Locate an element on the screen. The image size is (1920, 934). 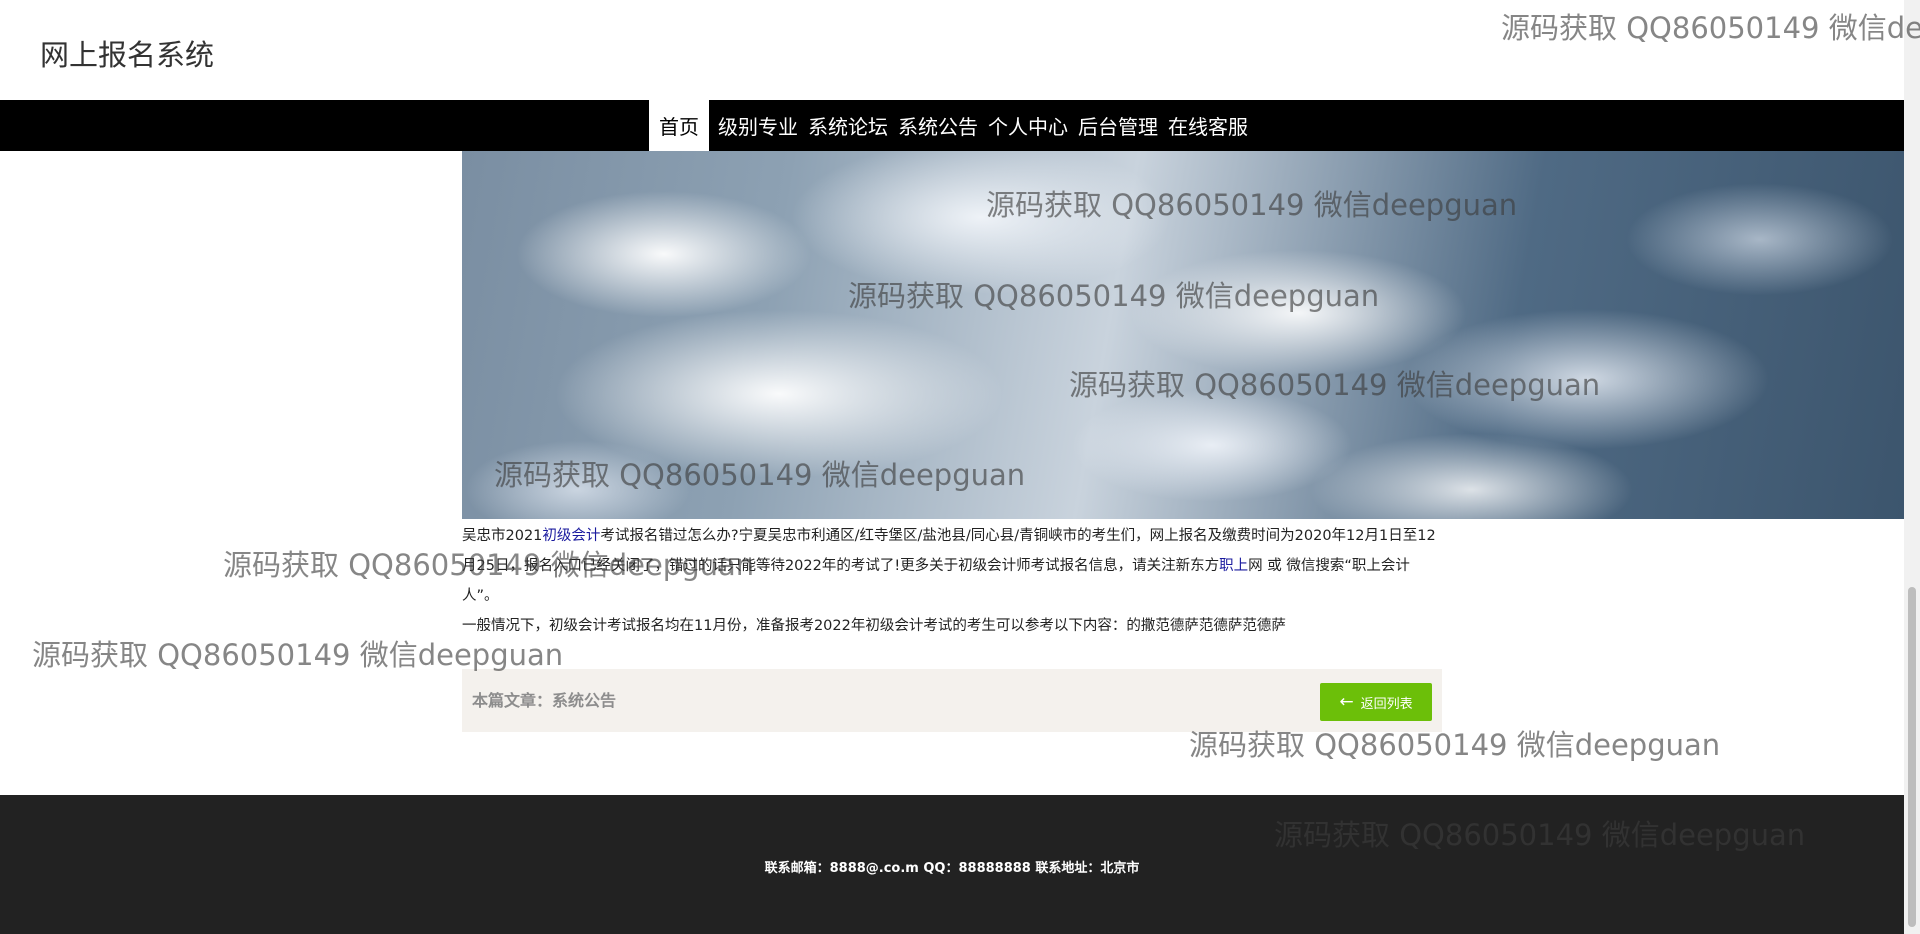
link-junior-accounting: 初级会计 is located at coordinates (571, 536).